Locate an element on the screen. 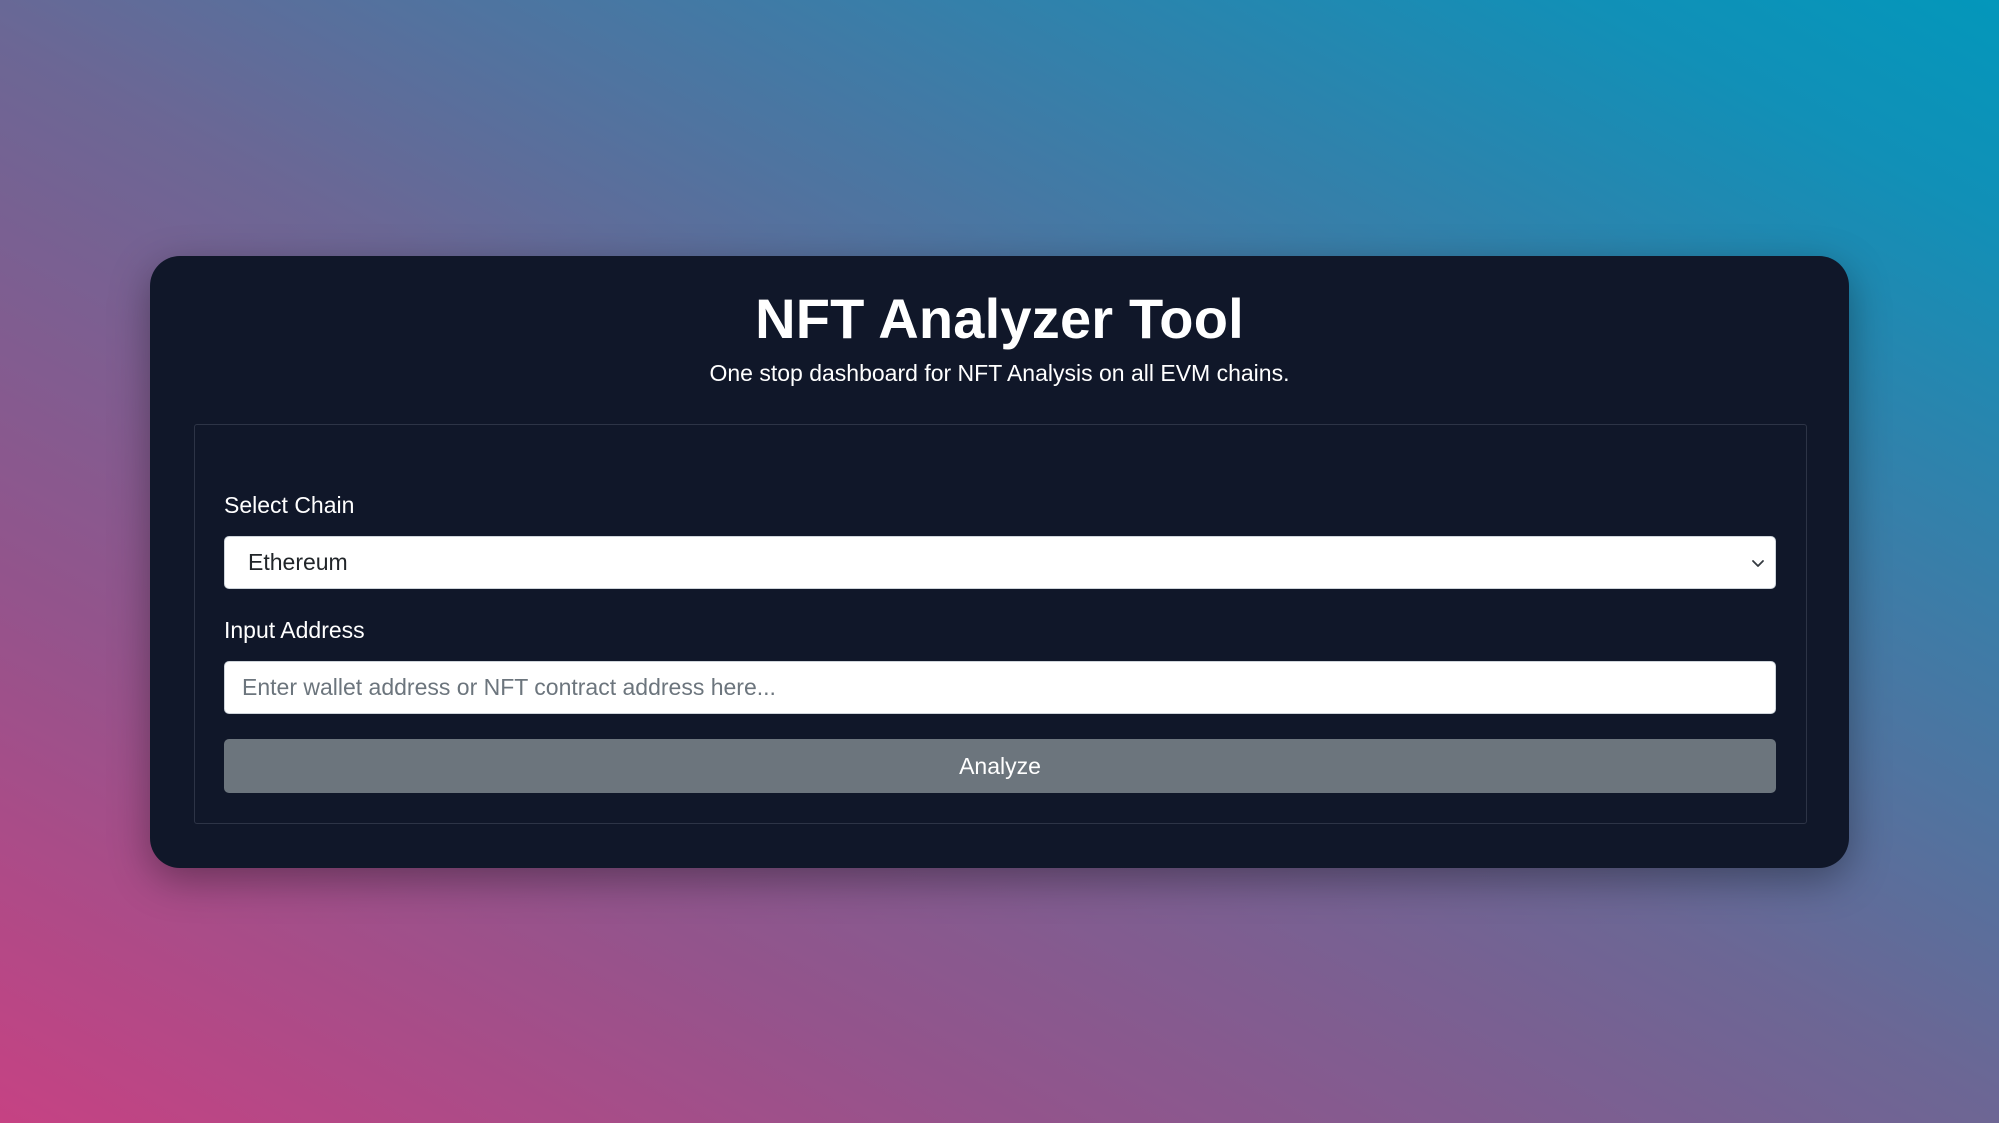 The height and width of the screenshot is (1125, 1999). chain-select: Ethereum is located at coordinates (1000, 562).